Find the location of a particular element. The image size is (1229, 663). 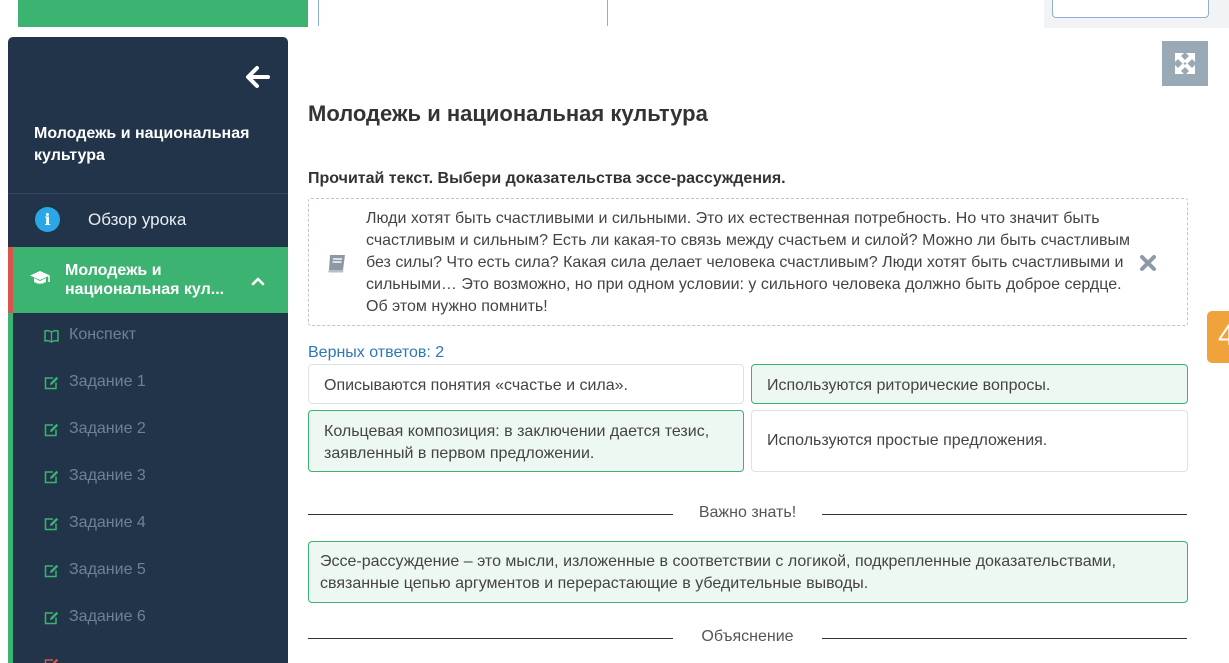

sidebar-item-label: Задание 6 is located at coordinates (107, 616).